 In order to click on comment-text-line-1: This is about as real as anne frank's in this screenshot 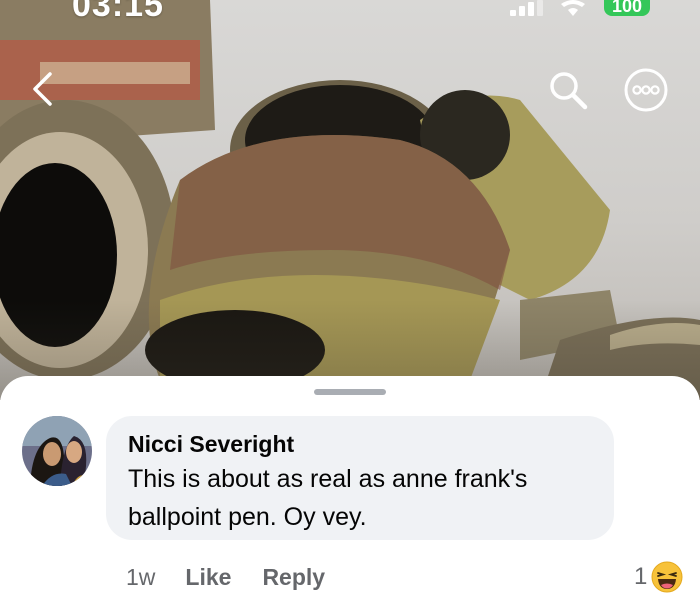, I will do `click(328, 479)`.